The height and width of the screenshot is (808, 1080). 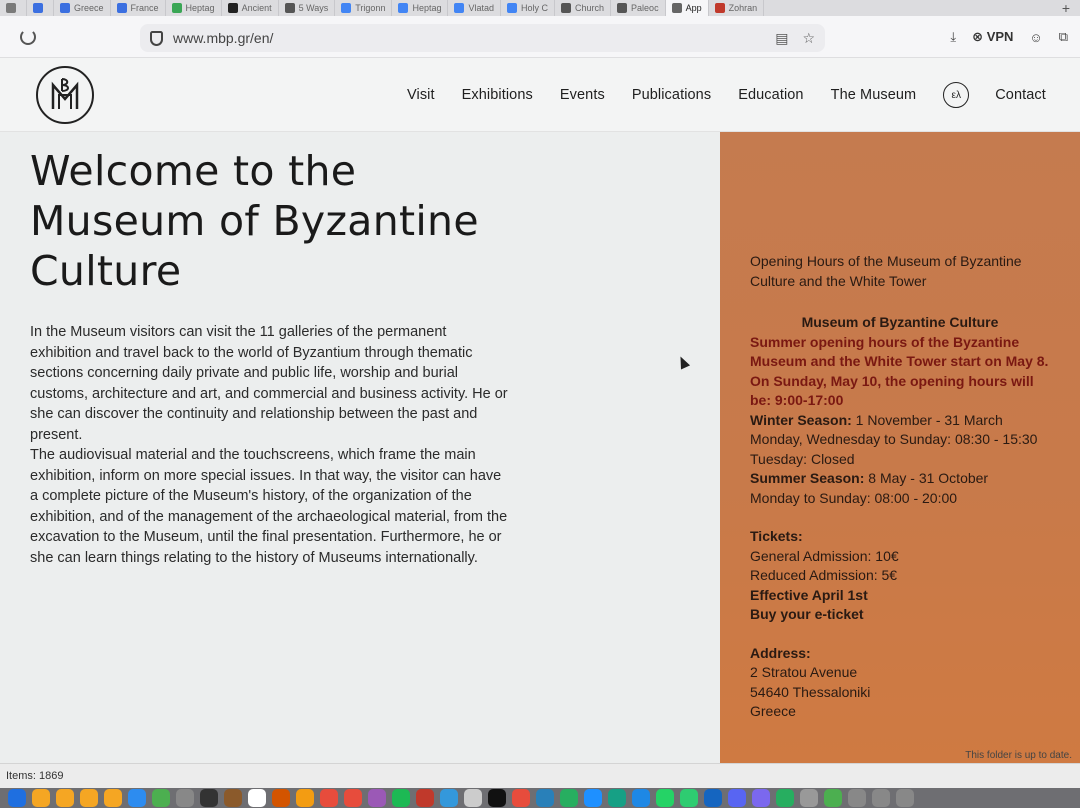 I want to click on nav-visit: Visit, so click(x=421, y=95).